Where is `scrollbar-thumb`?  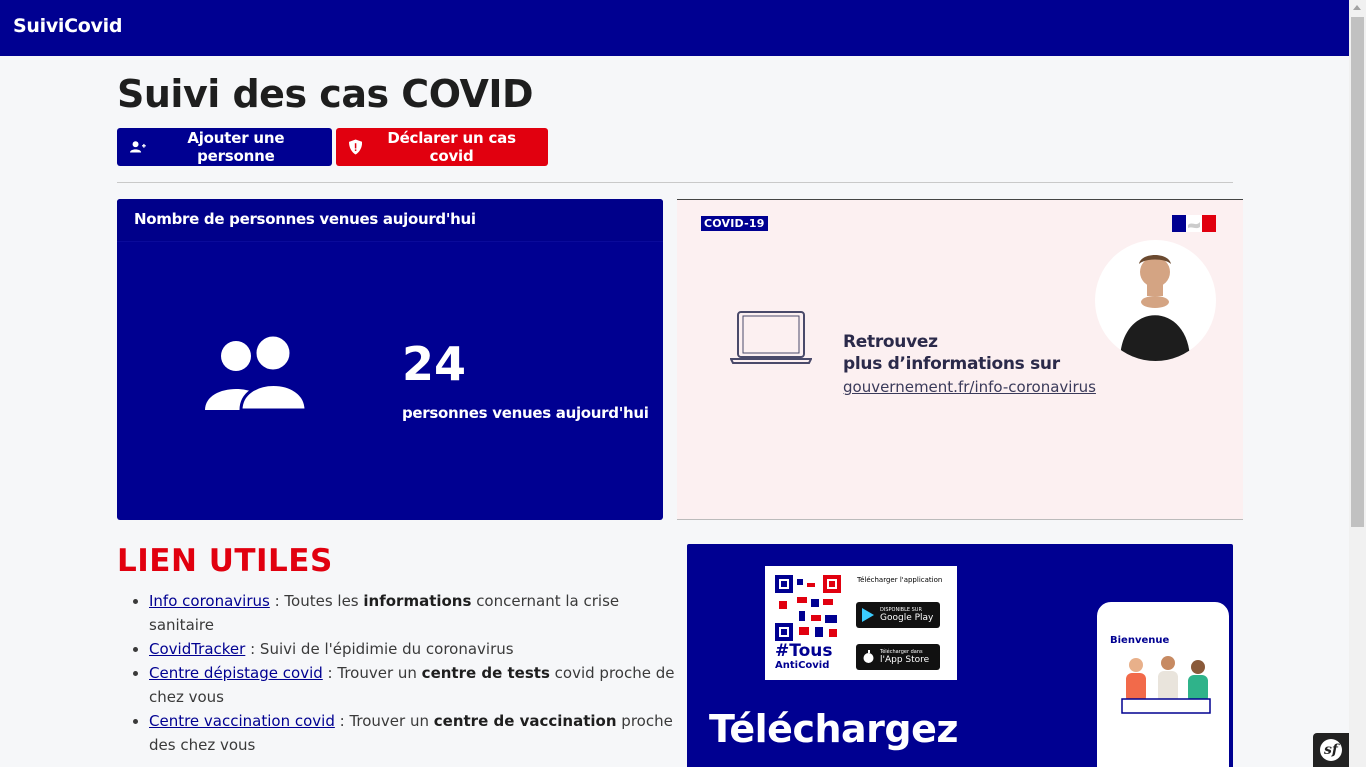
scrollbar-thumb is located at coordinates (1357, 272).